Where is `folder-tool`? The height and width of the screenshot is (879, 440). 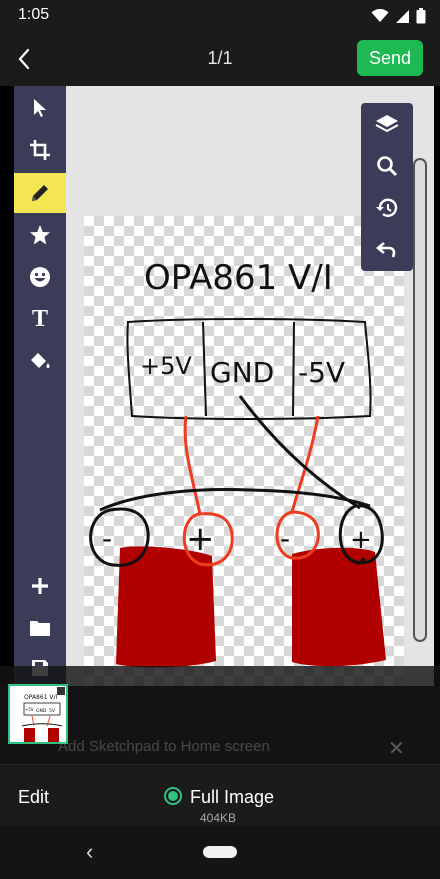
folder-tool is located at coordinates (40, 628).